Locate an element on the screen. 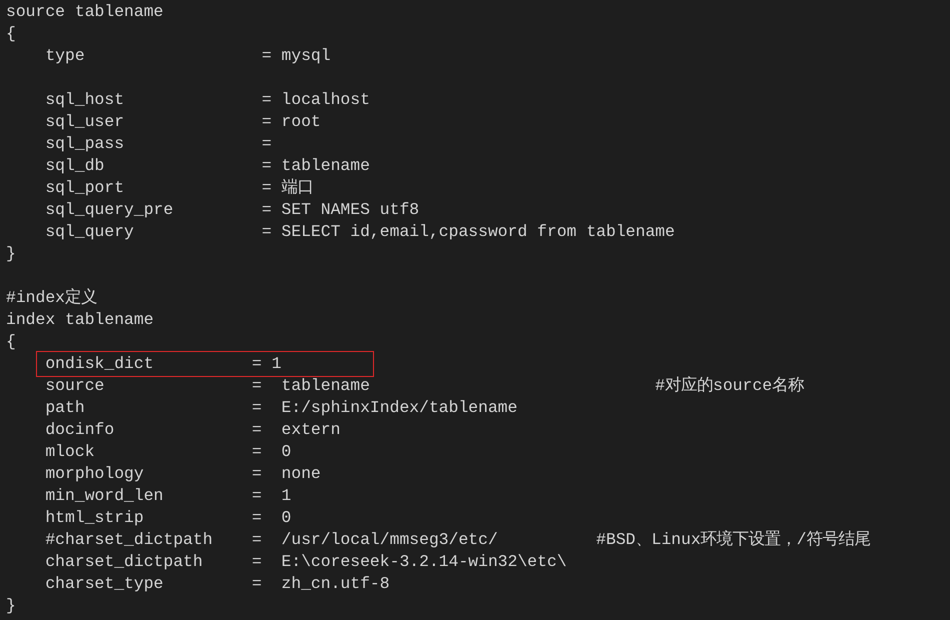 This screenshot has width=950, height=620. code-line: html_strip = 0 is located at coordinates (168, 517).